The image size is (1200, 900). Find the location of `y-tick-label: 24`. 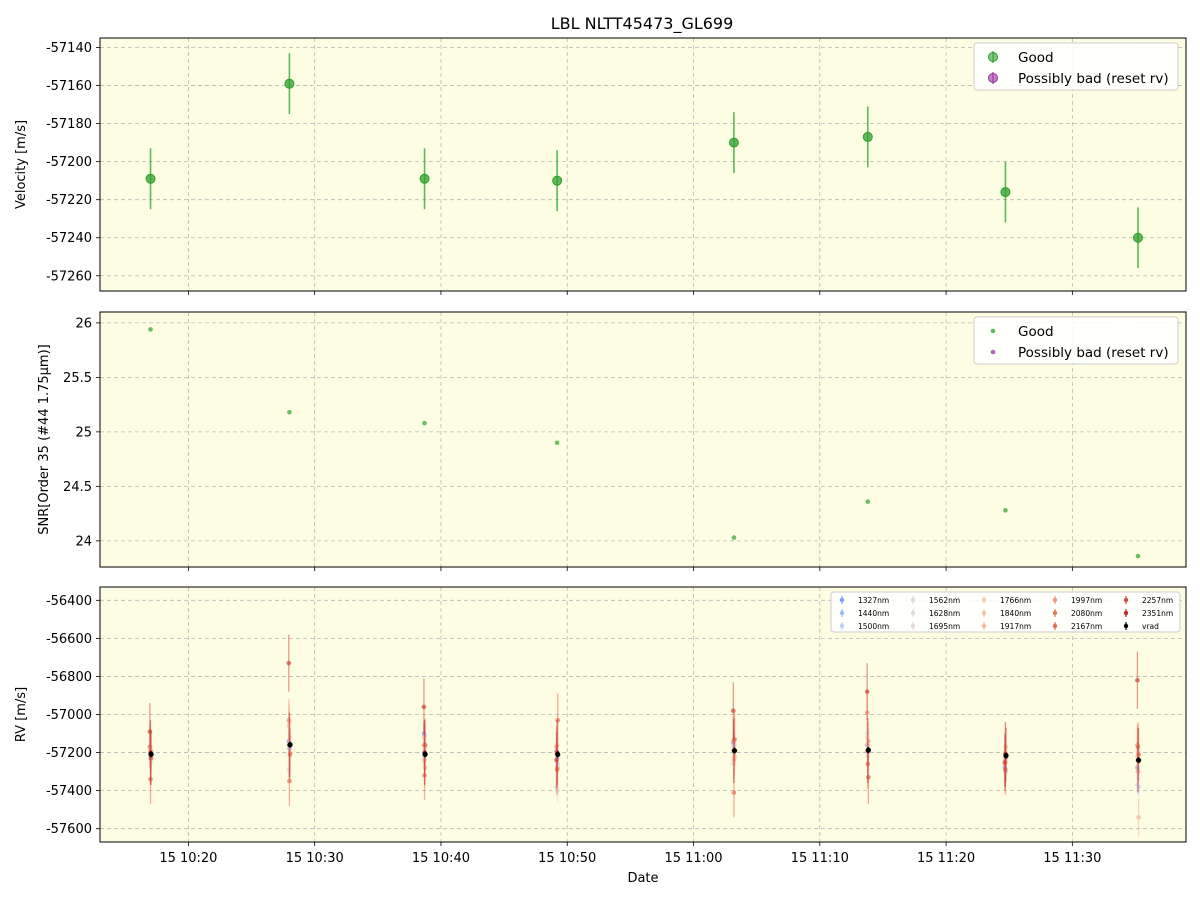

y-tick-label: 24 is located at coordinates (83, 541).